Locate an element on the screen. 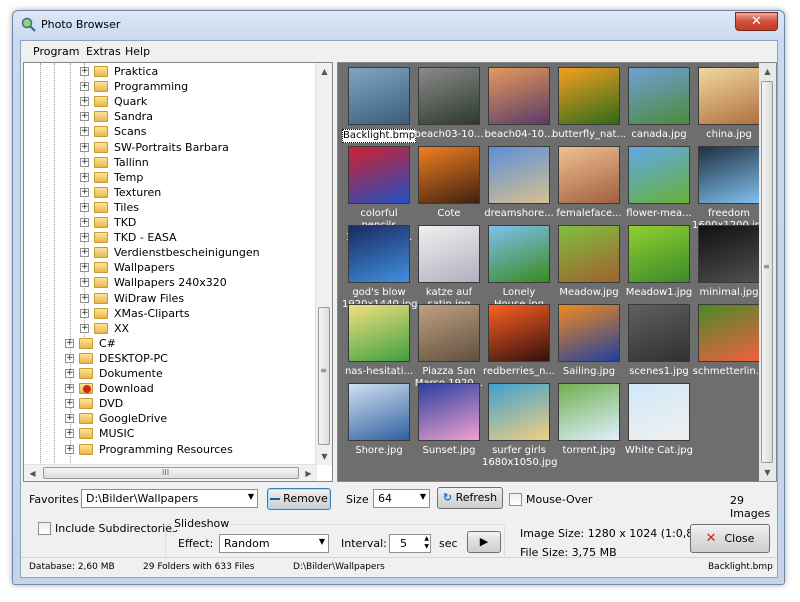 The height and width of the screenshot is (602, 800). gallery-scroll-thumb: ≡ is located at coordinates (767, 272).